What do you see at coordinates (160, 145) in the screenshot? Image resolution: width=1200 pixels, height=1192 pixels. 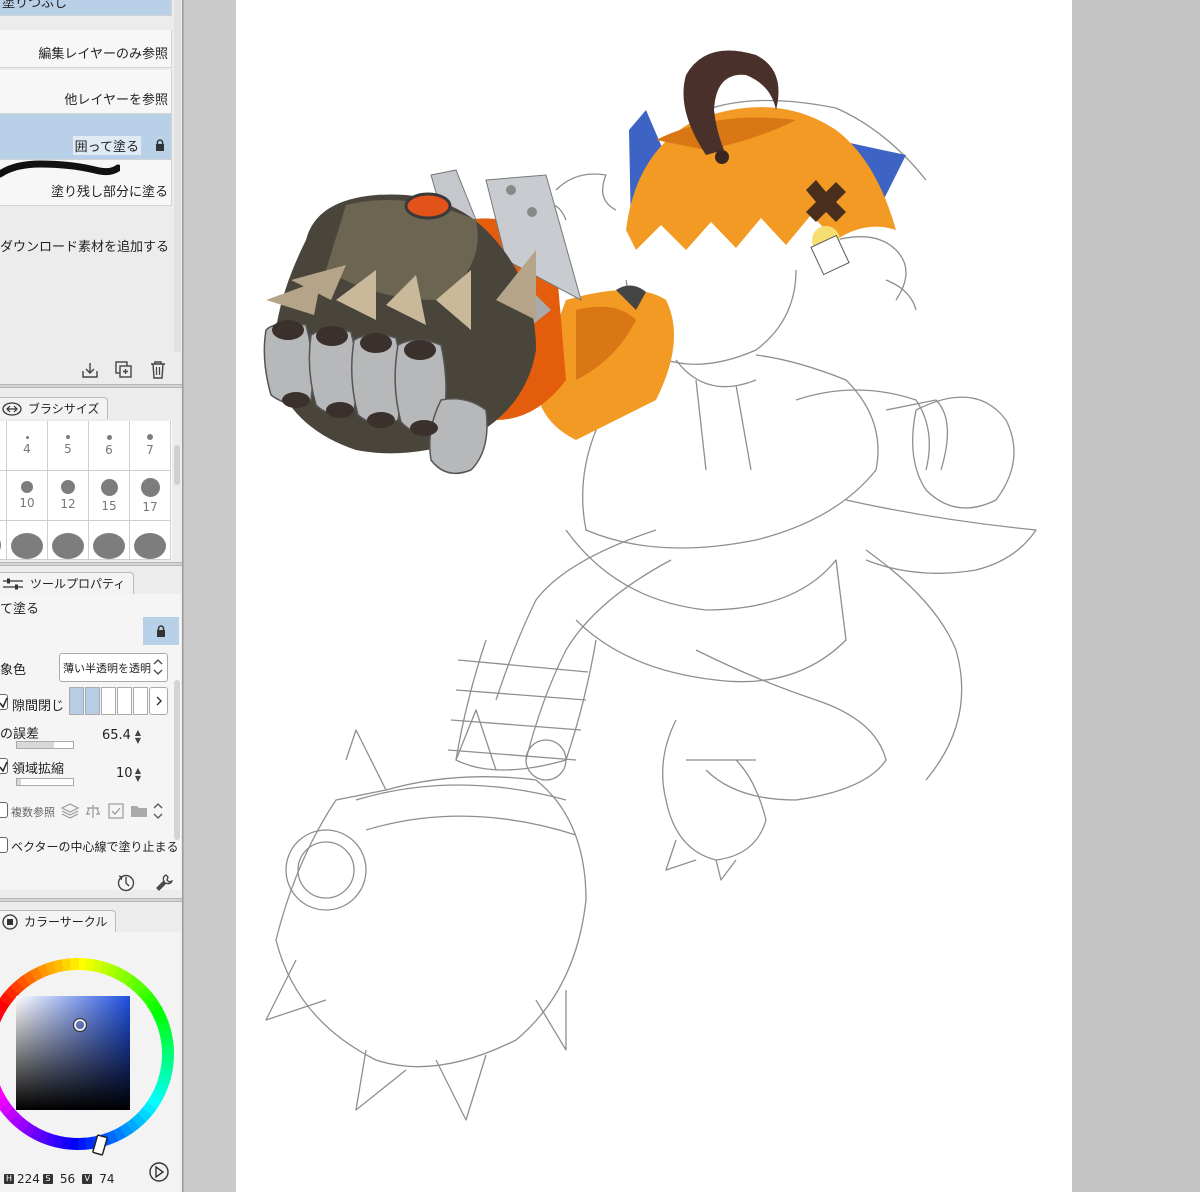 I see `lock-icon` at bounding box center [160, 145].